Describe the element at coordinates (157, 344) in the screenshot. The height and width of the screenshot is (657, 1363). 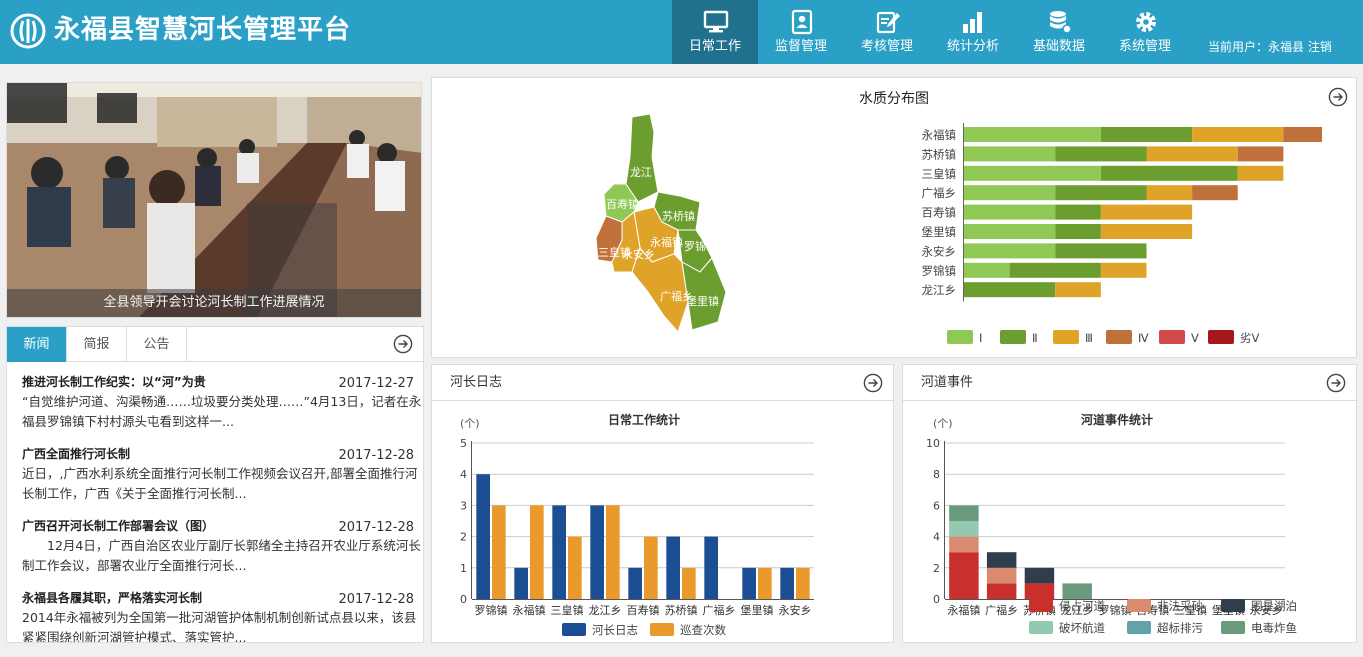
I see `tab-notice: 公告` at that location.